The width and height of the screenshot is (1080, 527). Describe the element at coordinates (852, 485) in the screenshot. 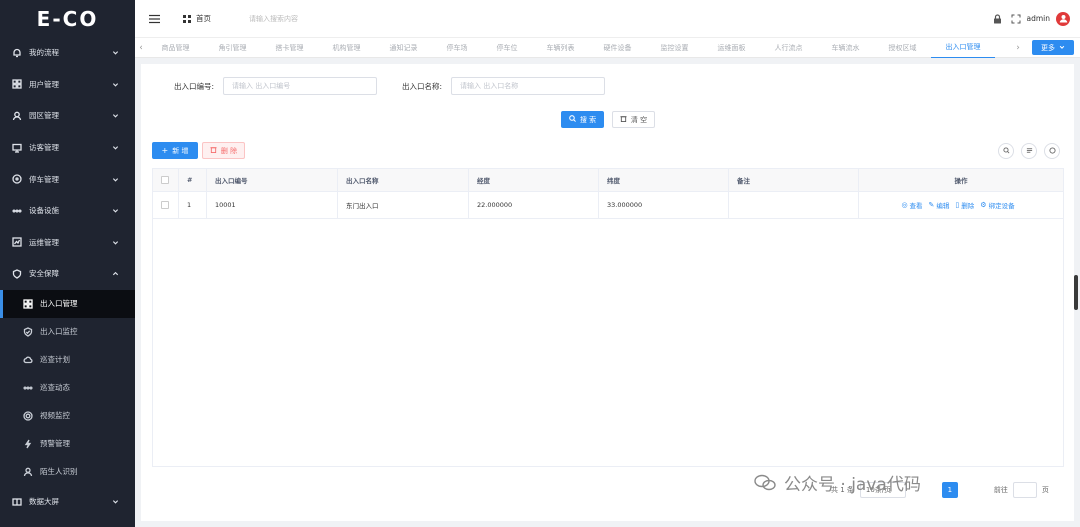

I see `watermark-text: 公众号 · java代码` at that location.